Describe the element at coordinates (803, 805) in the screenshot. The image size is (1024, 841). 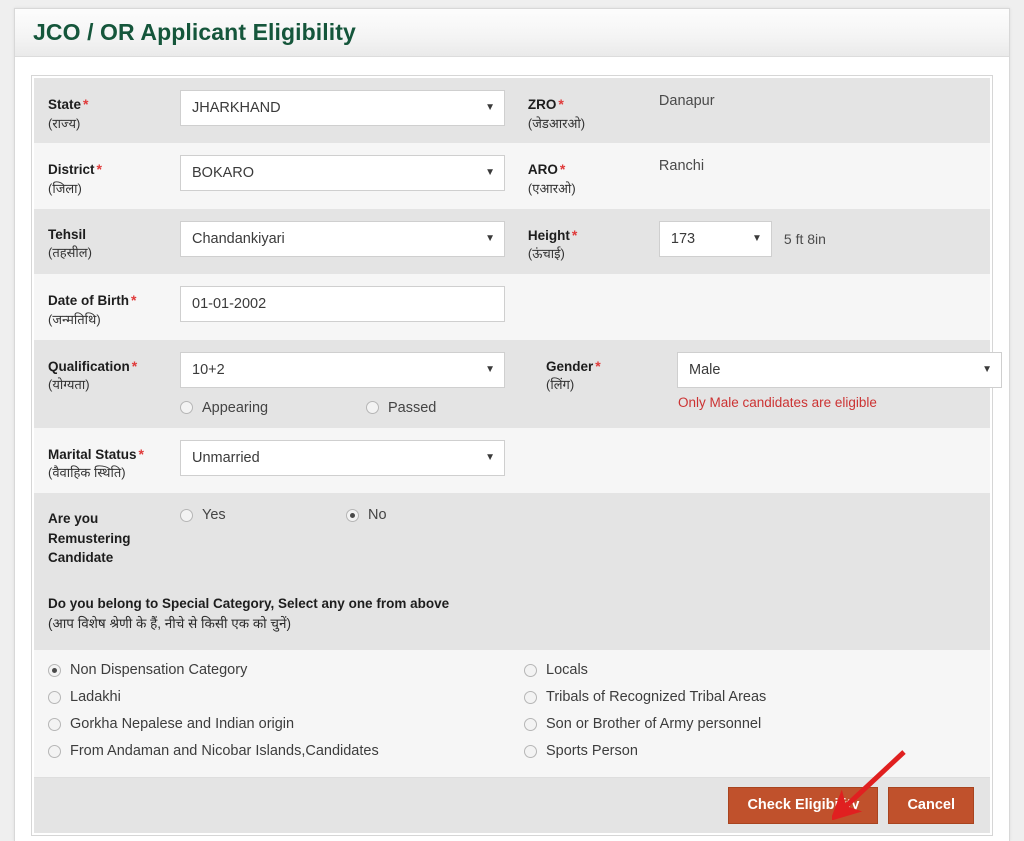
I see `check-eligibility-button: Check Eligibility` at that location.